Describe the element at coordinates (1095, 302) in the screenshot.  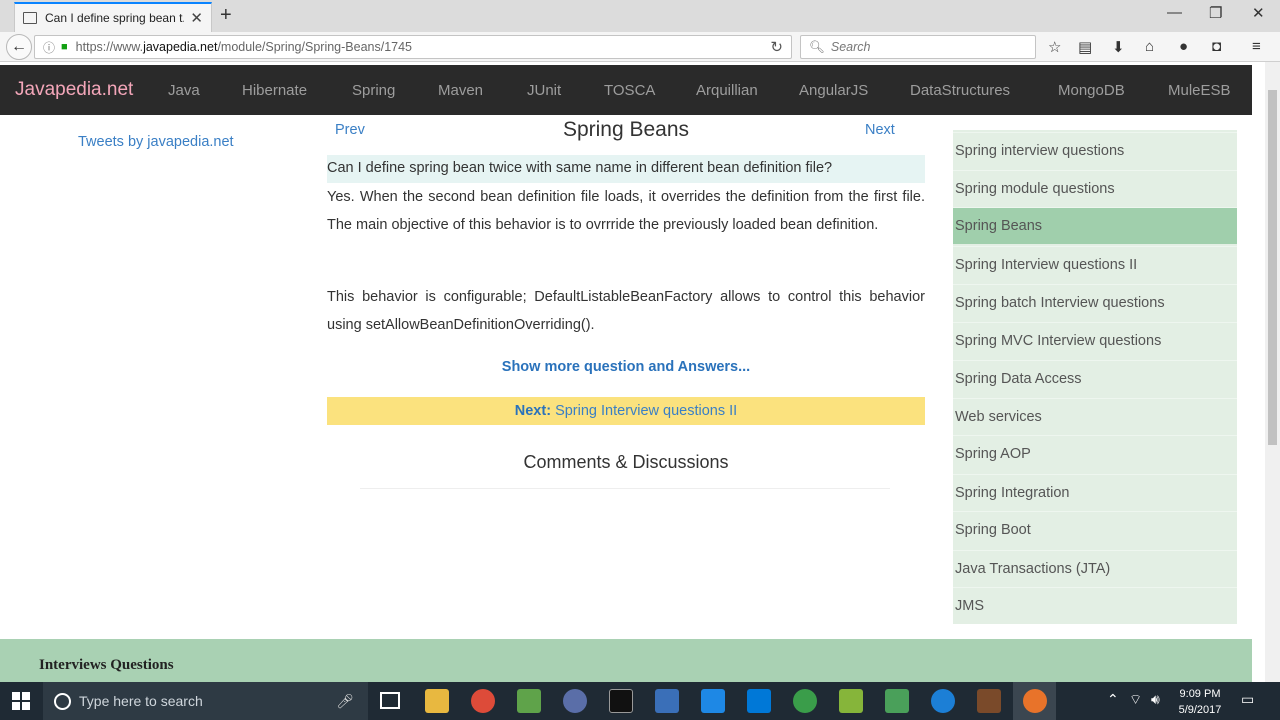
I see `sidebar-item-spring-batch: Spring batch Interview questions` at that location.